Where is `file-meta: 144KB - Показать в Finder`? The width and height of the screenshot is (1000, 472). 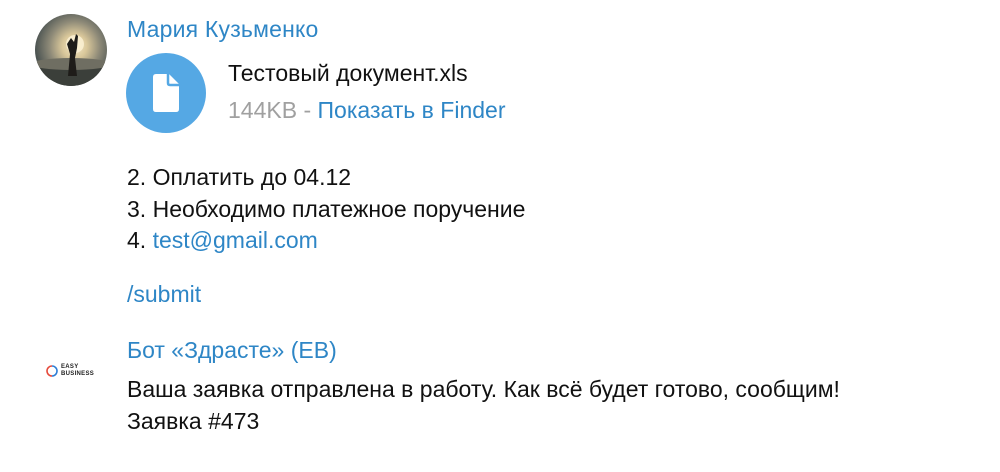 file-meta: 144KB - Показать в Finder is located at coordinates (366, 110).